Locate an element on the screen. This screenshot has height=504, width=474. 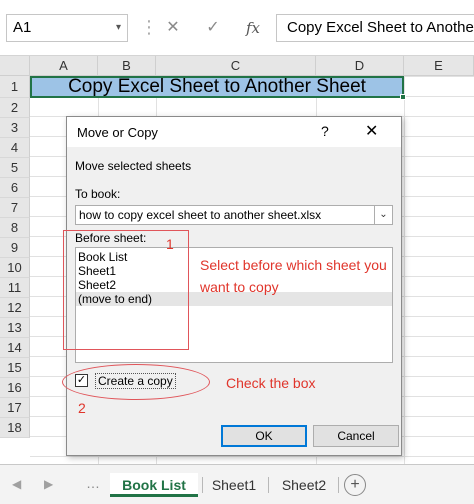
row-header: 10 is located at coordinates (15, 268).